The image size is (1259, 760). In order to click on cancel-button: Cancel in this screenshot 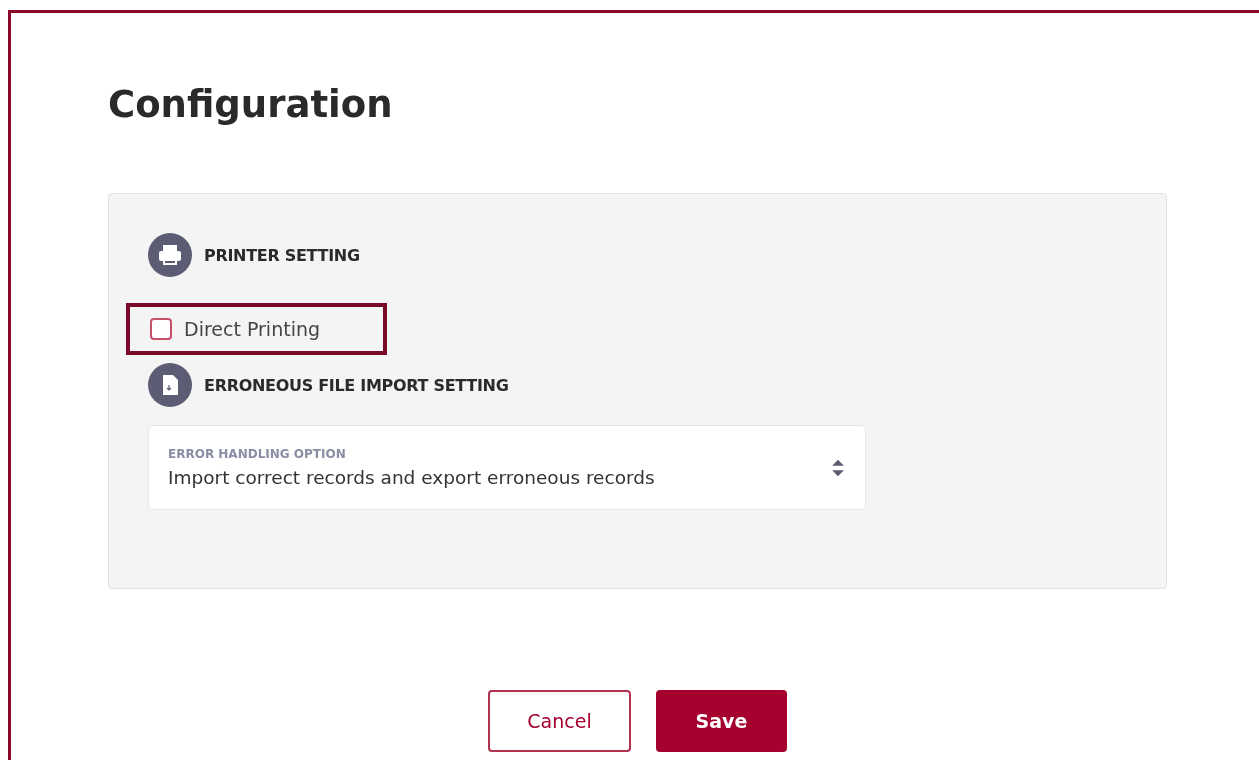, I will do `click(559, 721)`.